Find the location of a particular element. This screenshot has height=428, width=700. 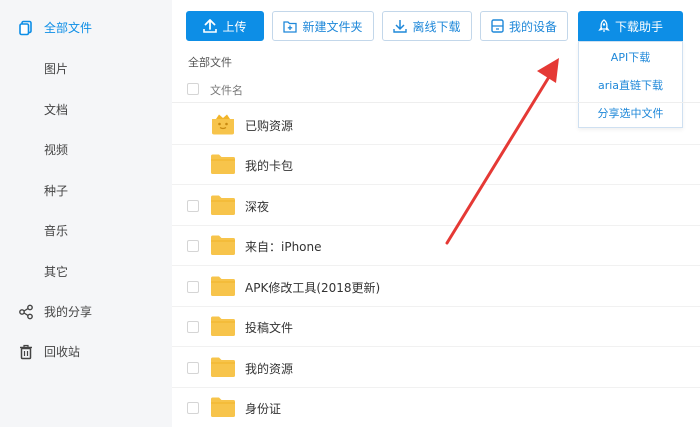

sidebar-item-label: 我的分享 is located at coordinates (68, 312).